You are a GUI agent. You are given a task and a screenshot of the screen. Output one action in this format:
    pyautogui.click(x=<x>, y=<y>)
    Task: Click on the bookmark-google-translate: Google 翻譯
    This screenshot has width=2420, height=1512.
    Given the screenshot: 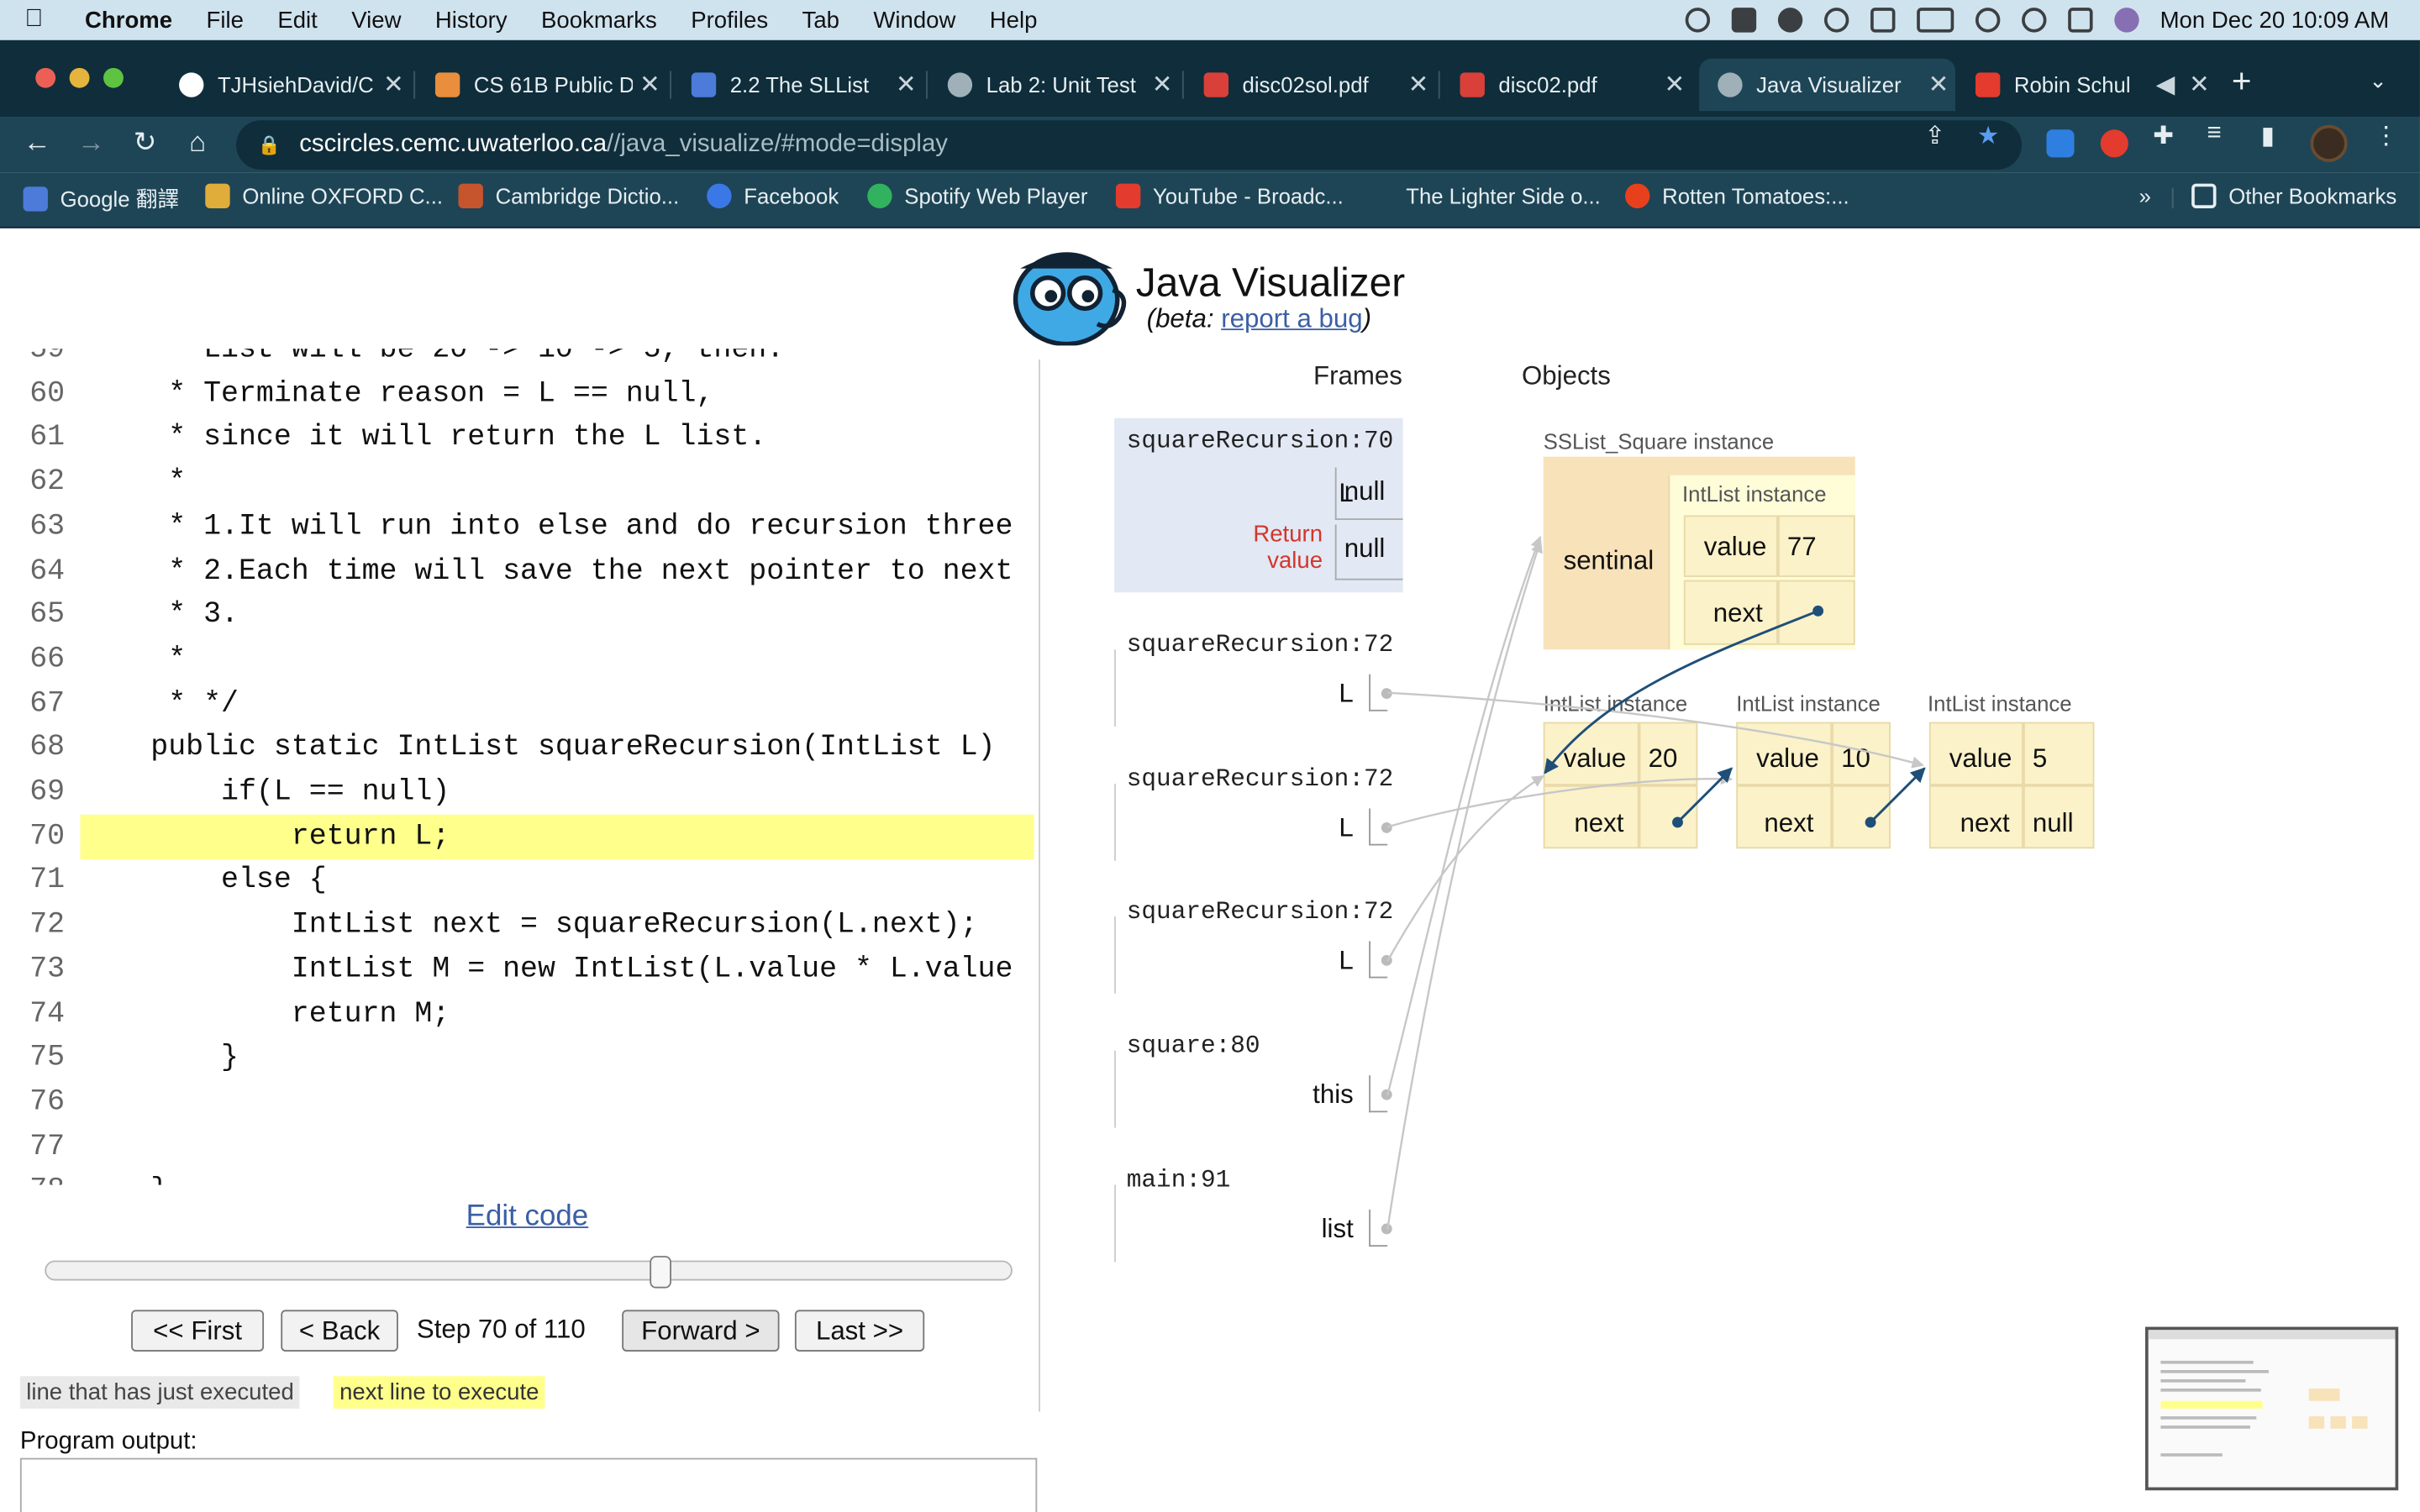 What is the action you would take?
    pyautogui.click(x=101, y=199)
    